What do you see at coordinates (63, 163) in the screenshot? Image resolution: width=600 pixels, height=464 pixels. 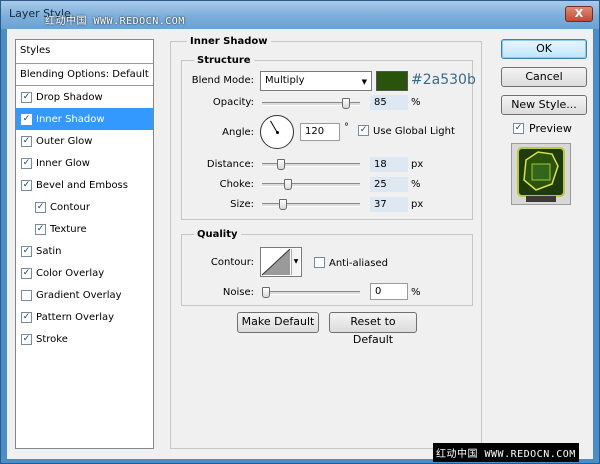 I see `style-item-label: Inner Glow` at bounding box center [63, 163].